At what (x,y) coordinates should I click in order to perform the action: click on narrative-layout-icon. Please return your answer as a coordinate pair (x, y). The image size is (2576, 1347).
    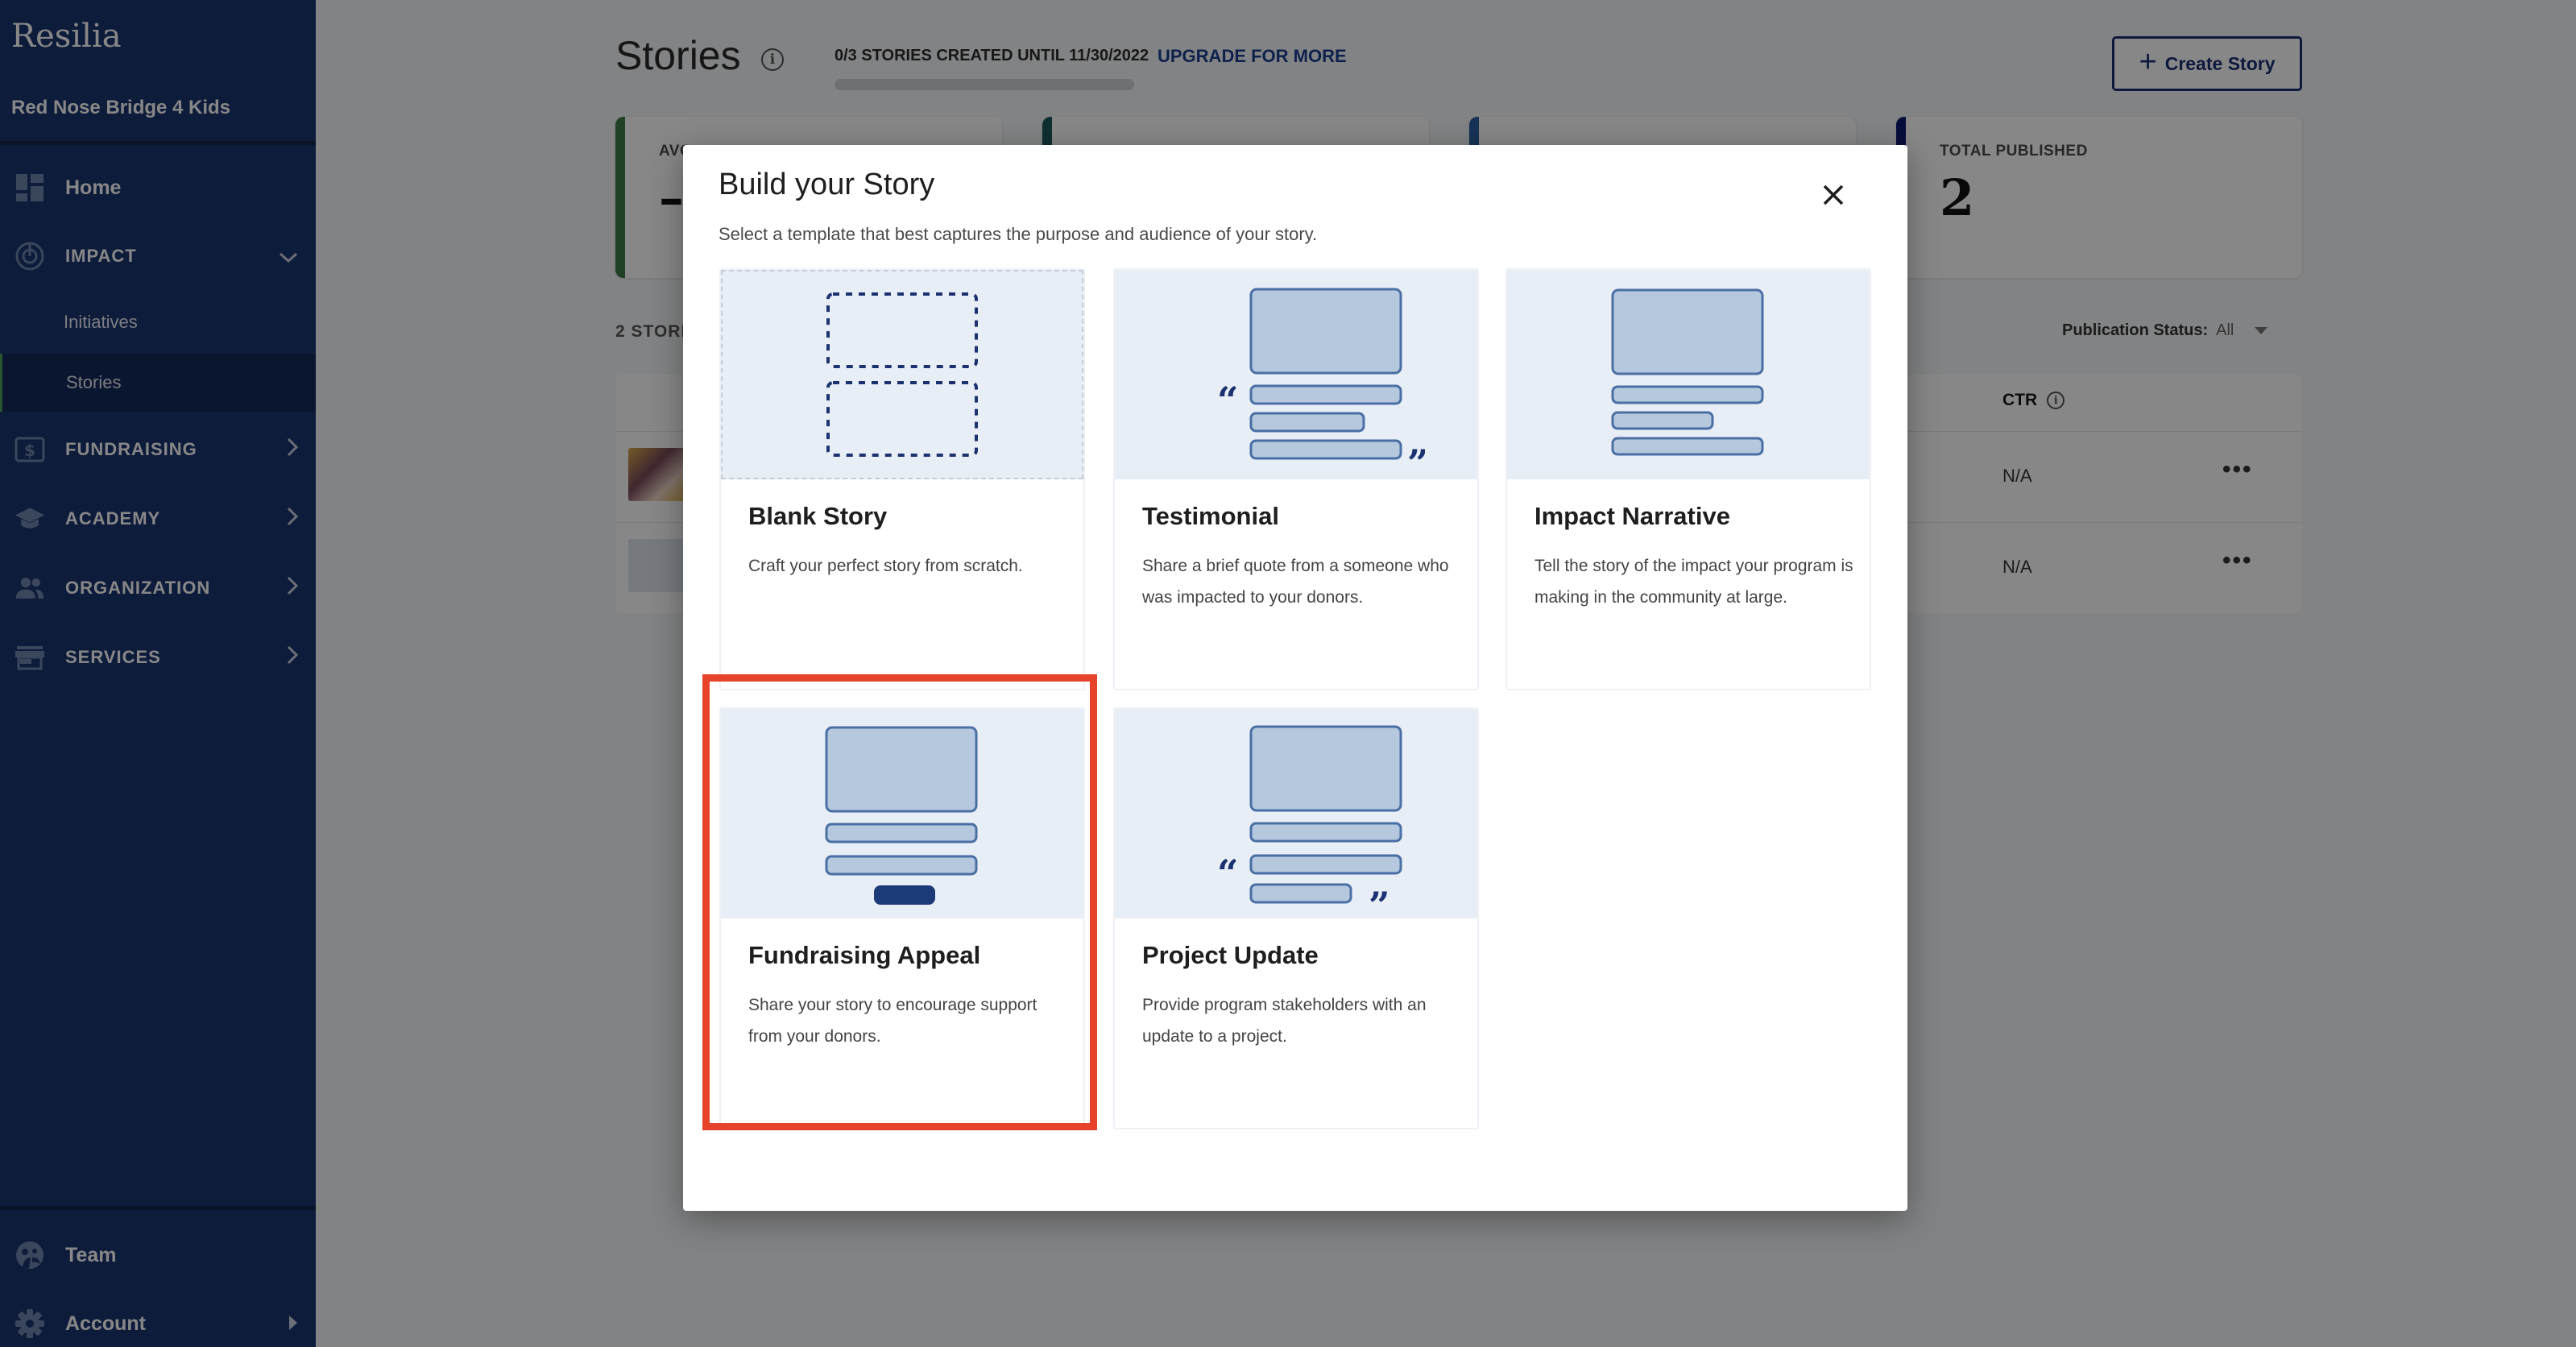
    Looking at the image, I should click on (1687, 372).